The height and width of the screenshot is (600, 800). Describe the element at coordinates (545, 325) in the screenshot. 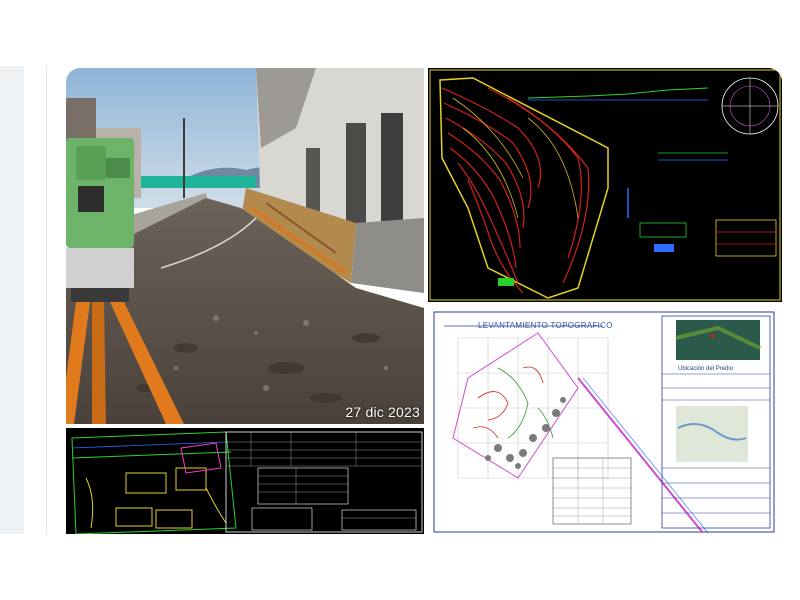

I see `plan-title: LEVANTAMIENTO TOPOGRAFICO` at that location.